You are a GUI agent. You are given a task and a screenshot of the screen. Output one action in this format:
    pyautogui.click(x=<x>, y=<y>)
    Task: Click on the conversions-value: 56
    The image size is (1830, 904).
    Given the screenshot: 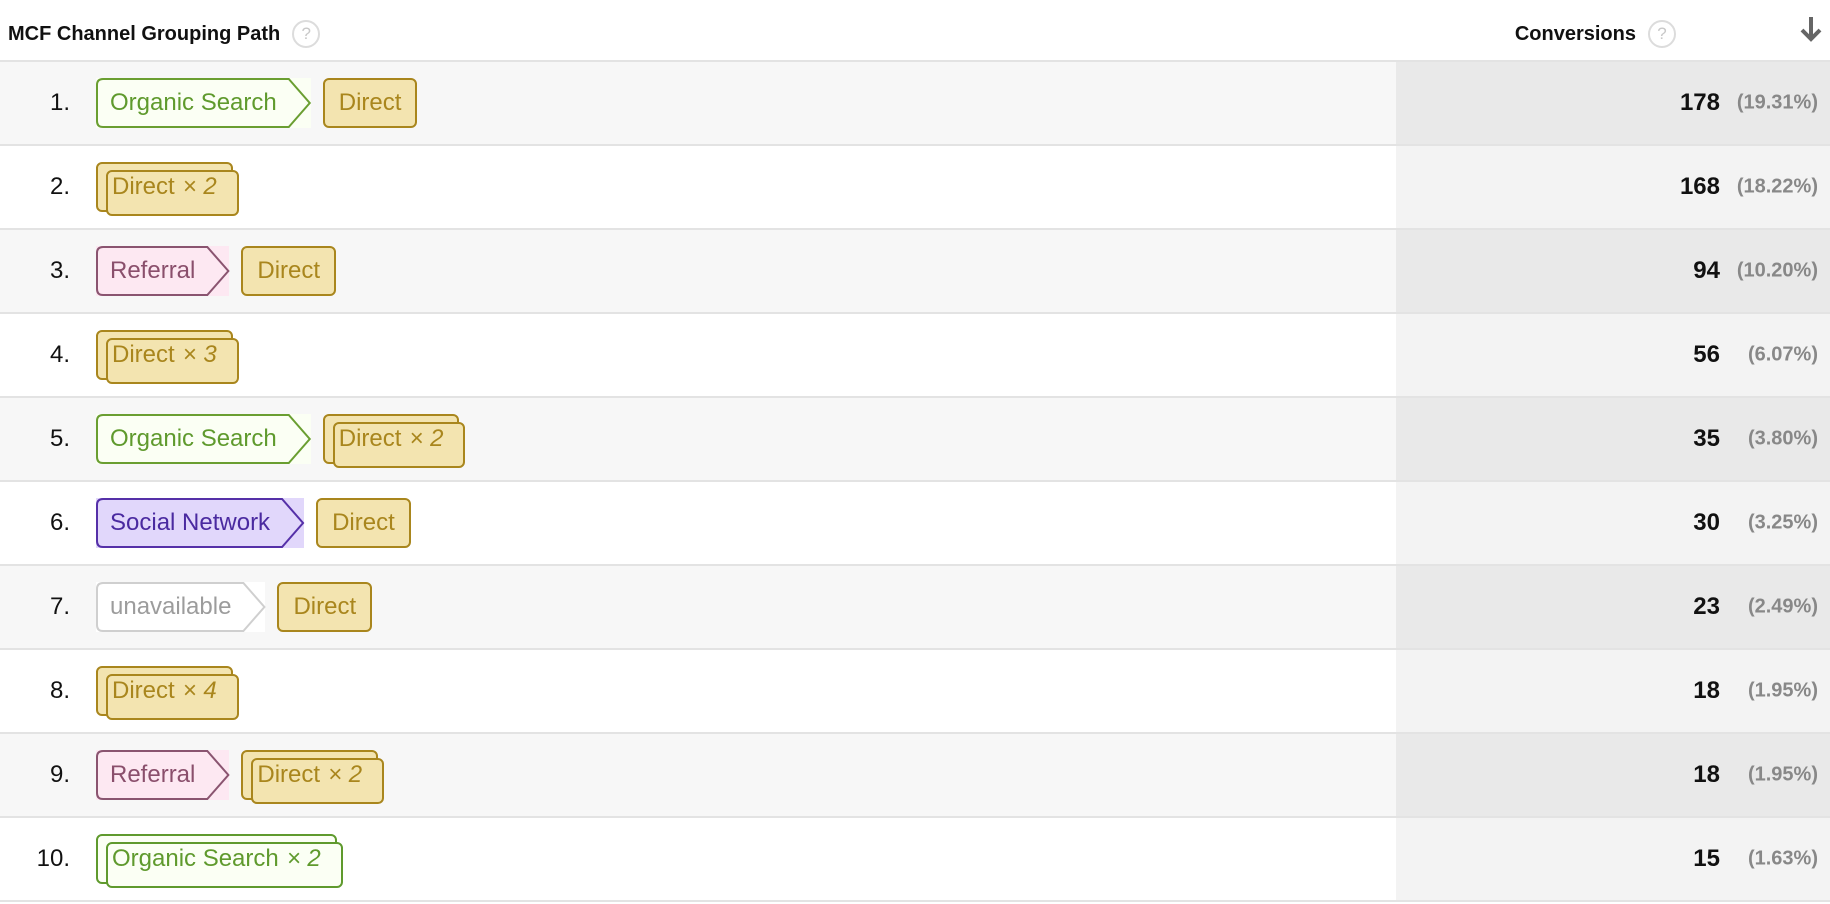 What is the action you would take?
    pyautogui.click(x=1706, y=354)
    